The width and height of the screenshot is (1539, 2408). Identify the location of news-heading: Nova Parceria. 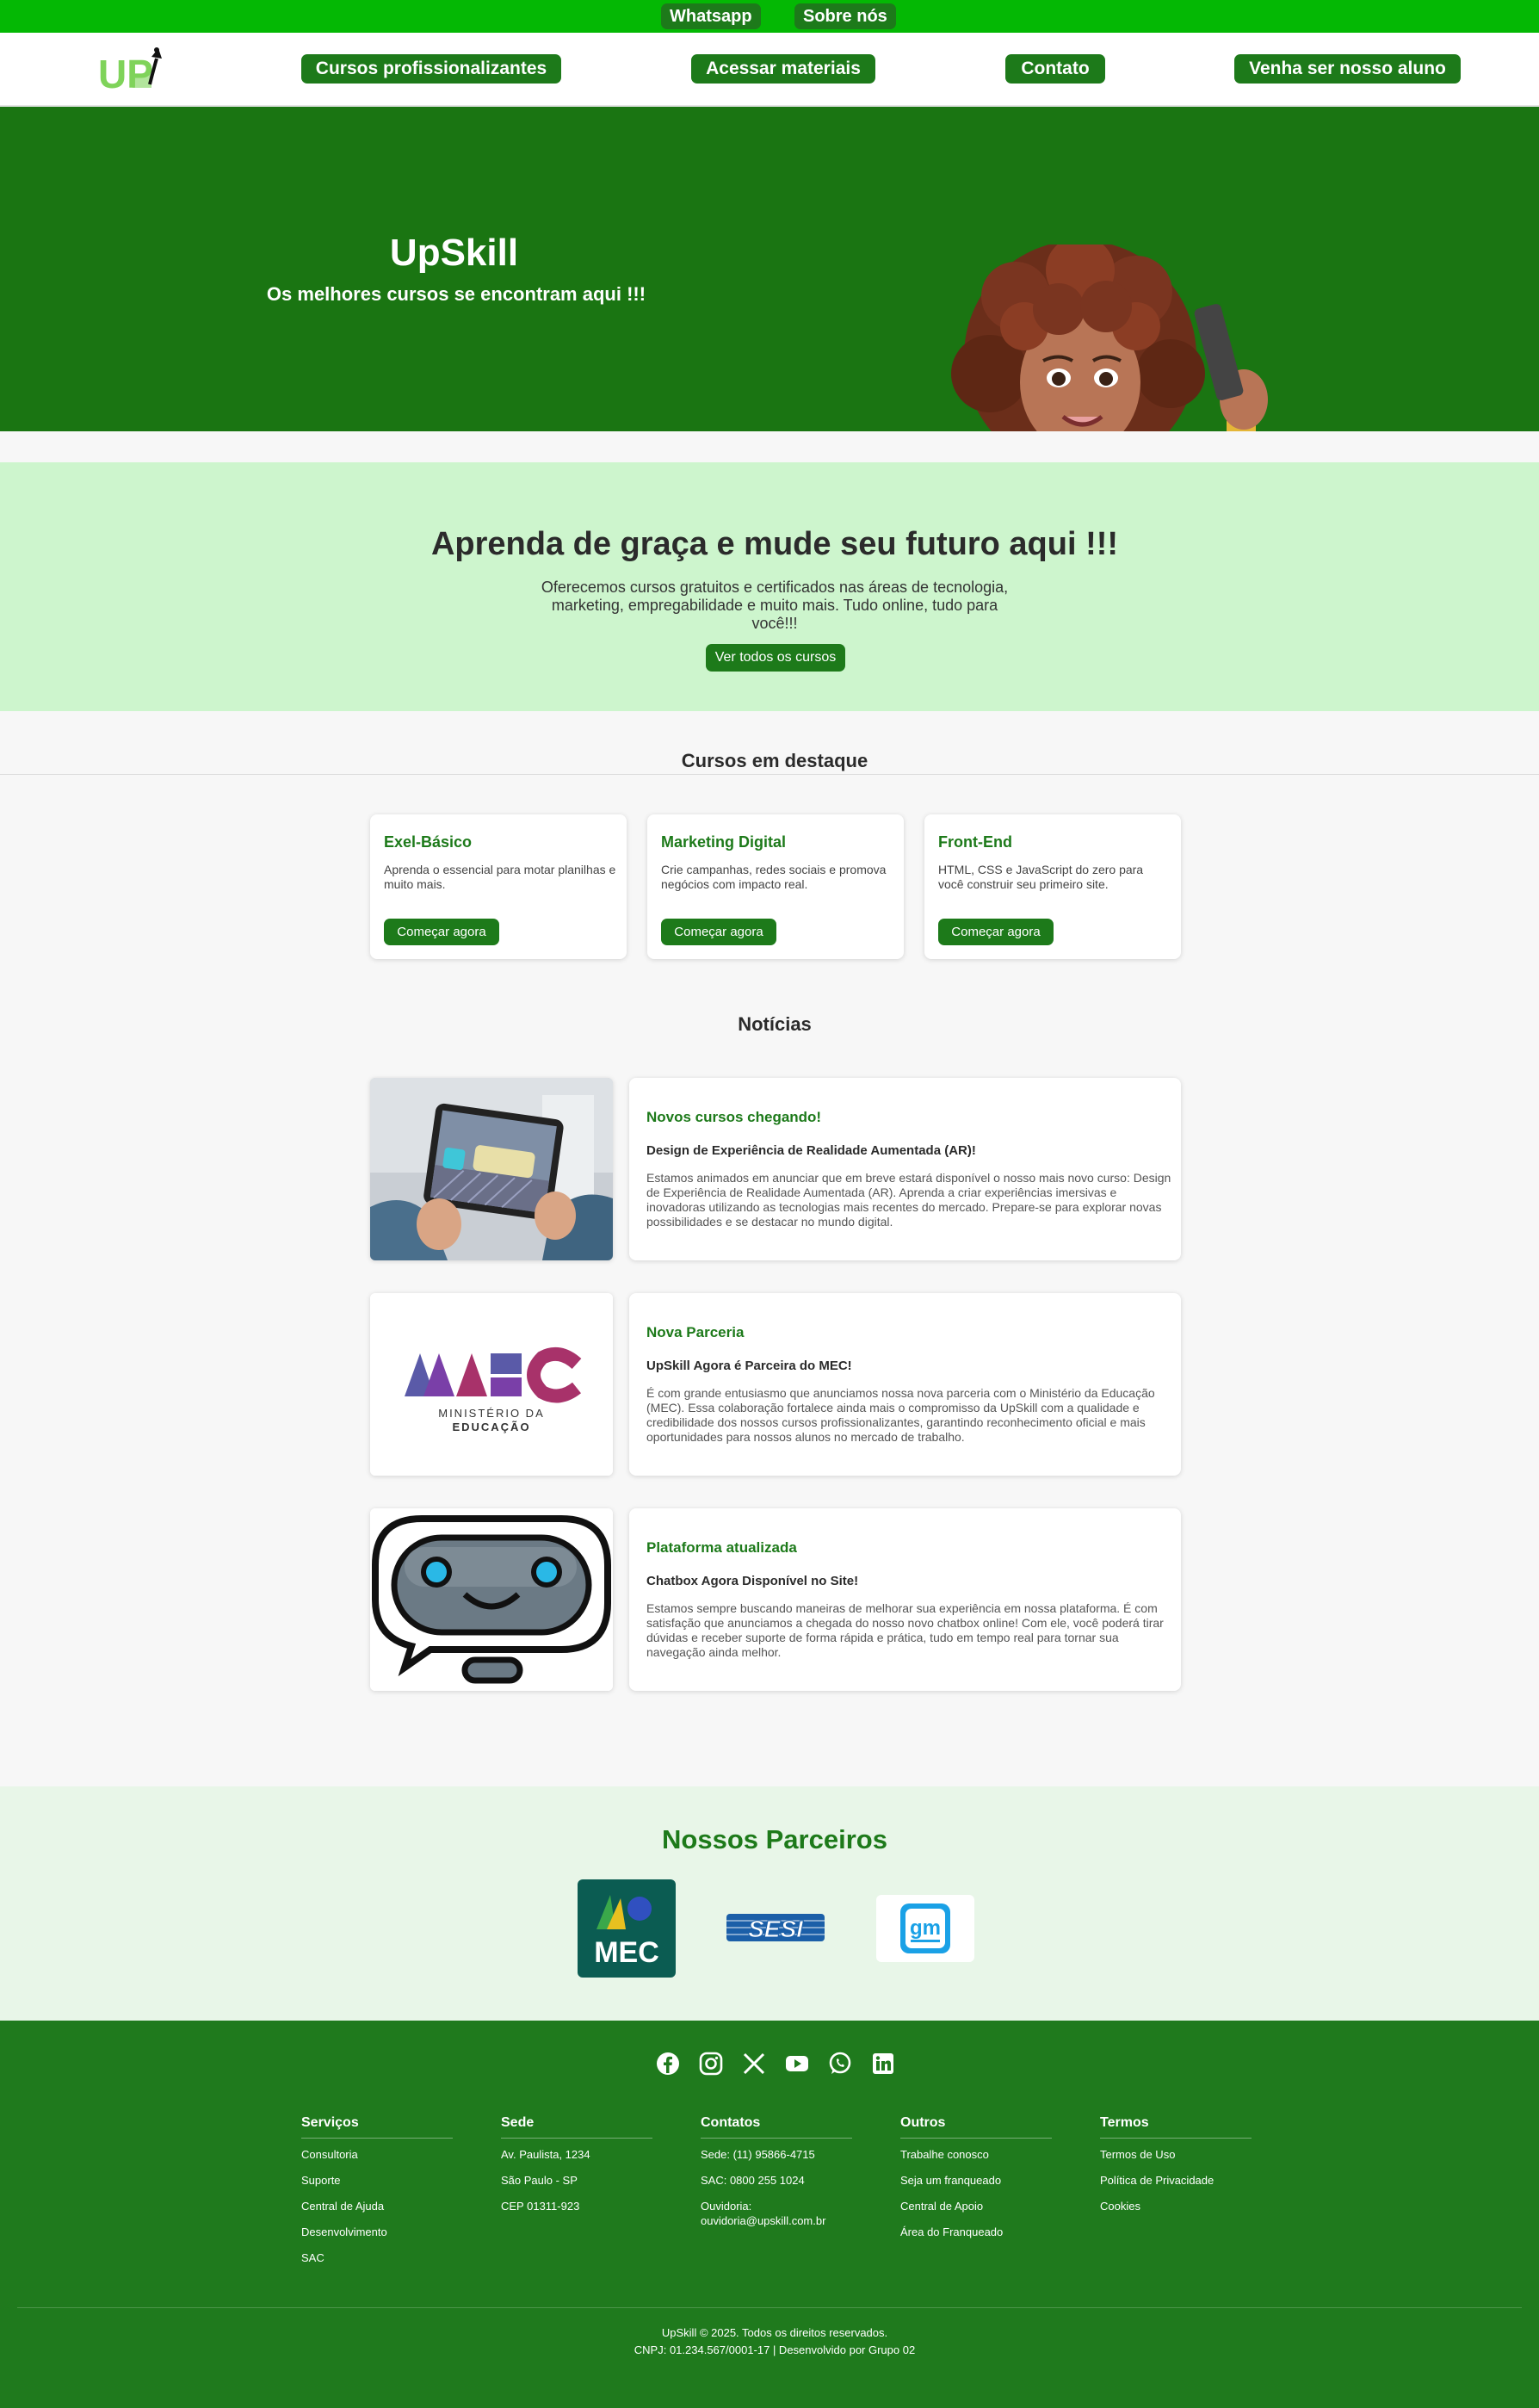
(695, 1332).